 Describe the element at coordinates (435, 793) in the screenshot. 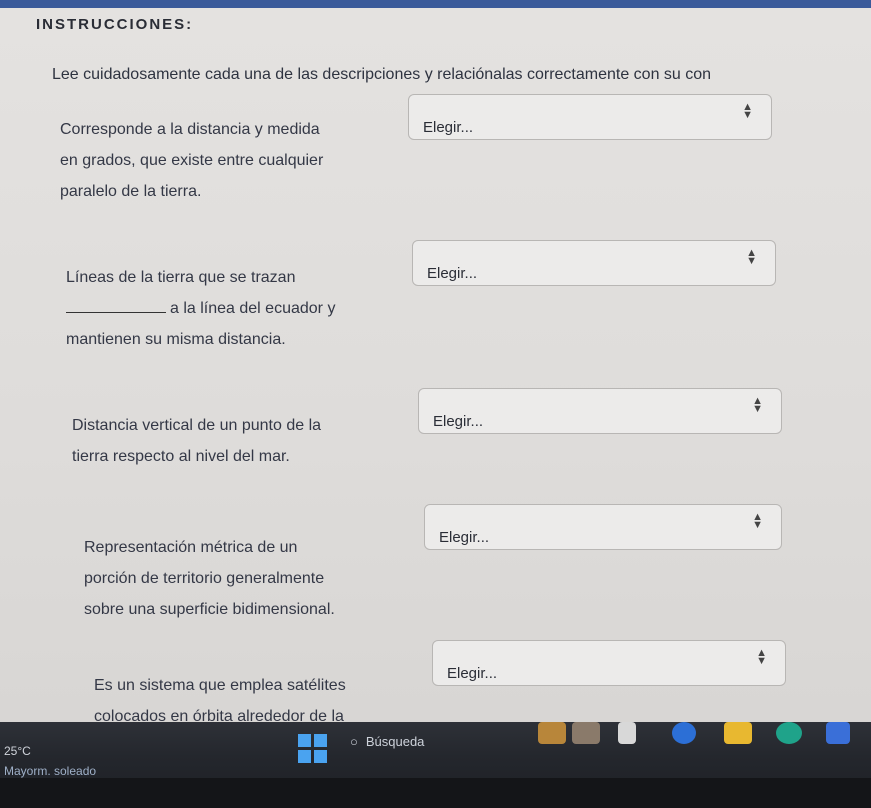

I see `bottom-strip` at that location.